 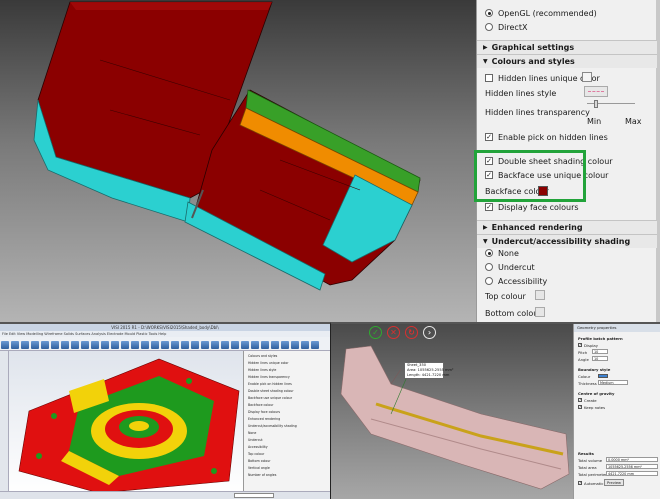 What do you see at coordinates (587, 400) in the screenshot?
I see `create-checkbox: ✓ Create` at bounding box center [587, 400].